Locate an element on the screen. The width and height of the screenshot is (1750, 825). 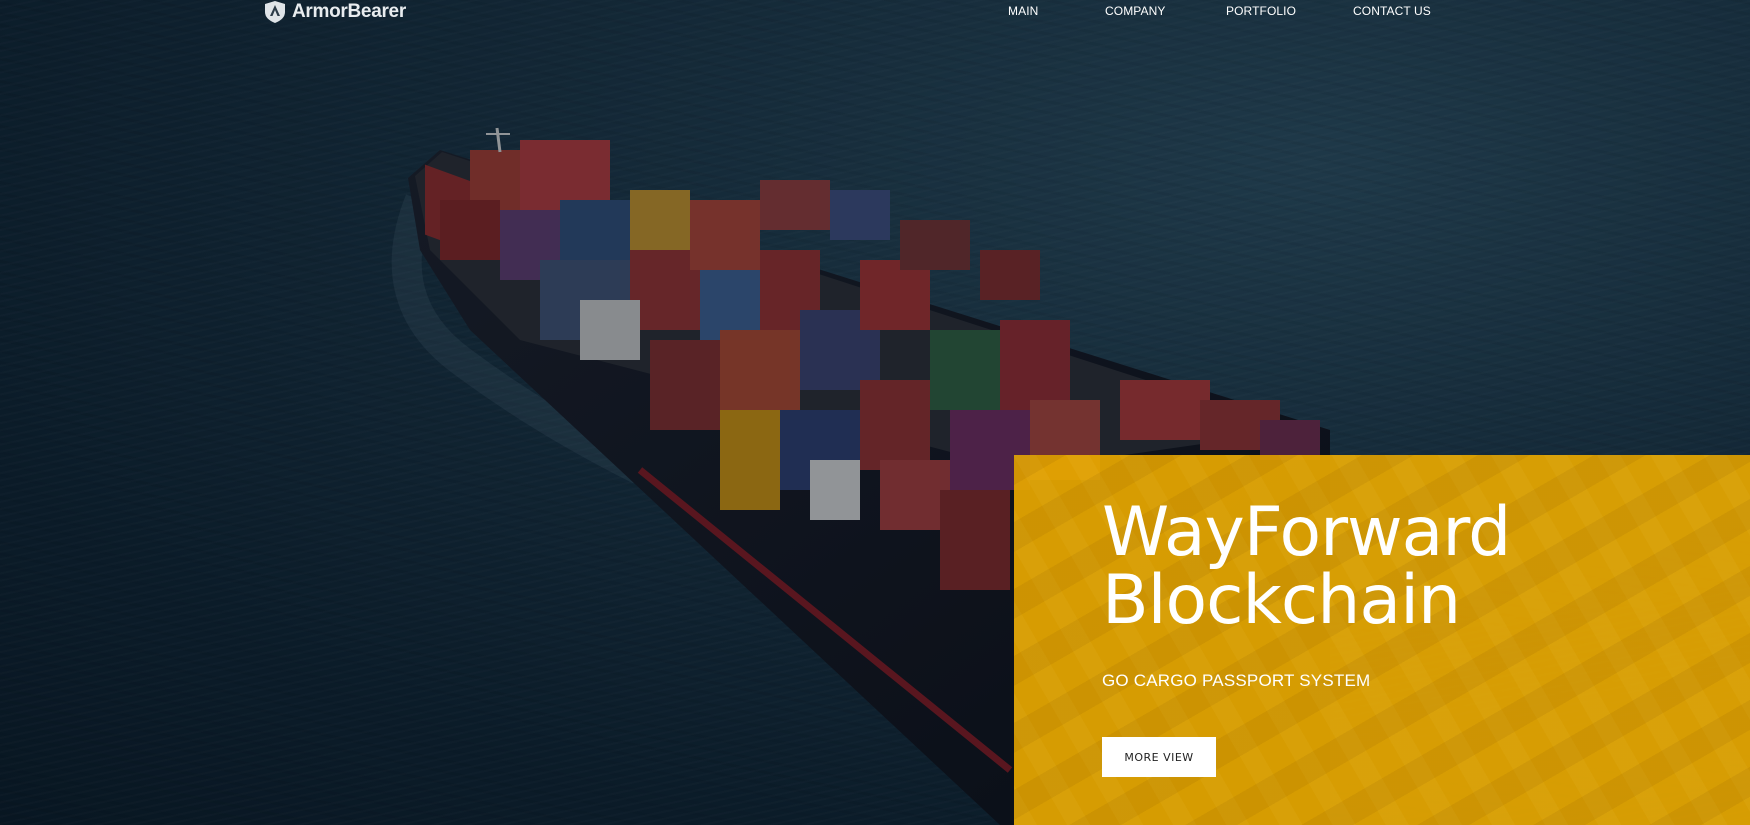
hero-headline-line-2: Blockchain is located at coordinates (1281, 600).